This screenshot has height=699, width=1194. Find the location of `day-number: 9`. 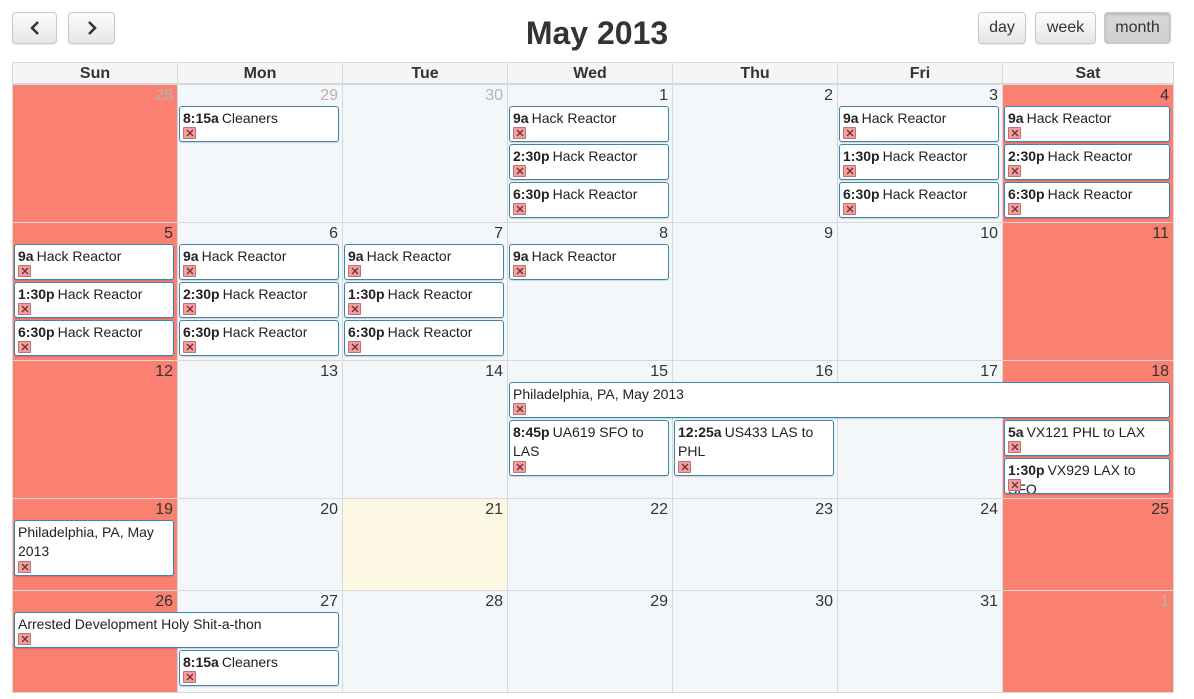

day-number: 9 is located at coordinates (828, 233).